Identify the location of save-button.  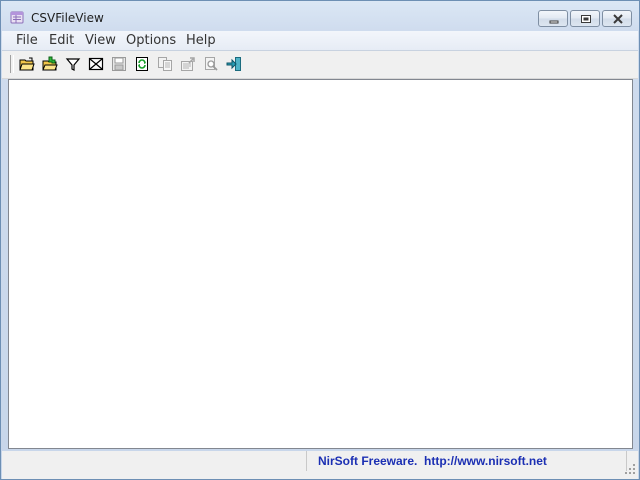
(119, 64).